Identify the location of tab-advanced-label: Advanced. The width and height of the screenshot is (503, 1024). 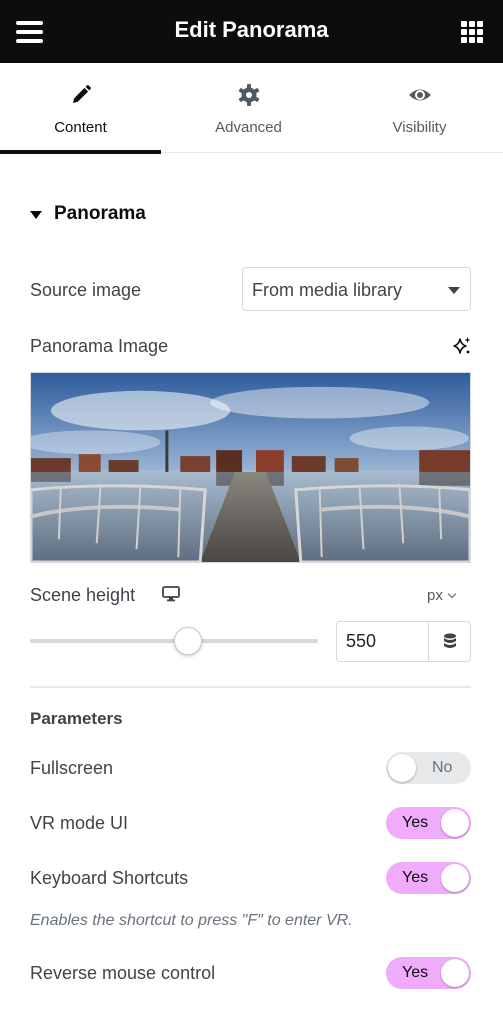
(248, 127).